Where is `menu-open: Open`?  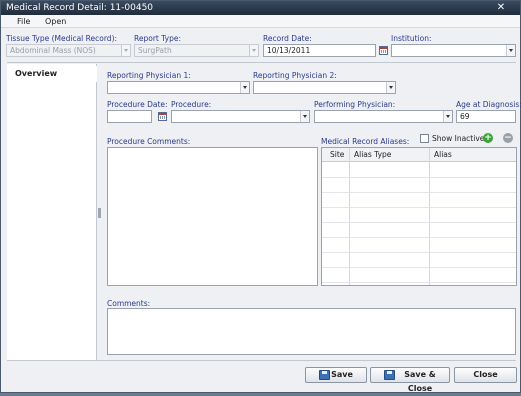
menu-open: Open is located at coordinates (55, 21).